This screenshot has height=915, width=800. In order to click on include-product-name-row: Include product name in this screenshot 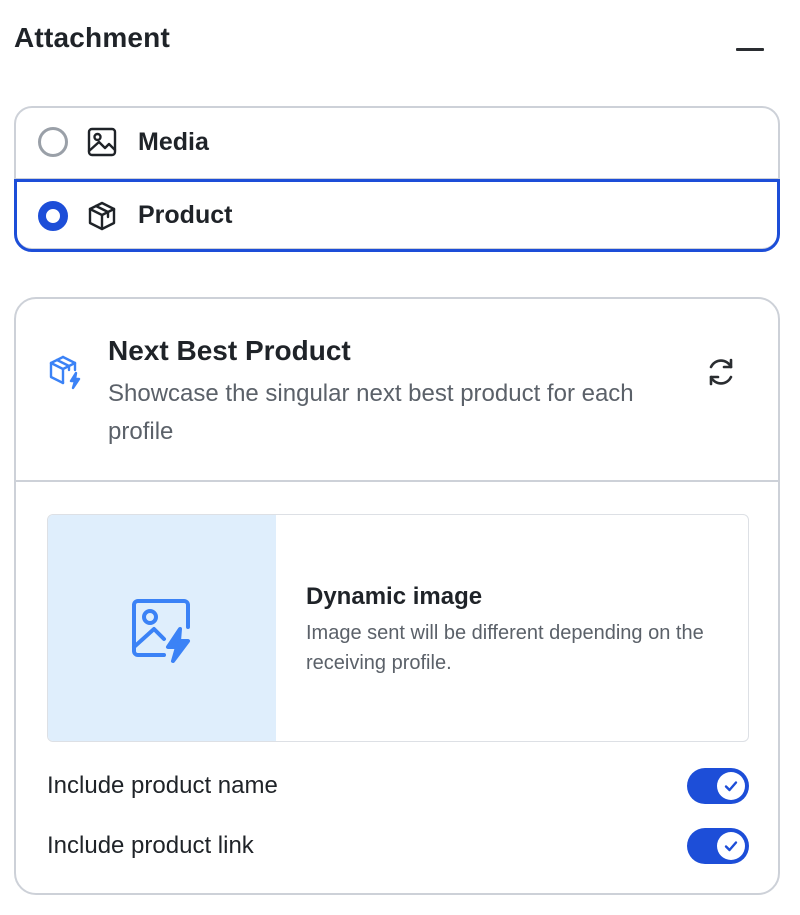, I will do `click(398, 786)`.